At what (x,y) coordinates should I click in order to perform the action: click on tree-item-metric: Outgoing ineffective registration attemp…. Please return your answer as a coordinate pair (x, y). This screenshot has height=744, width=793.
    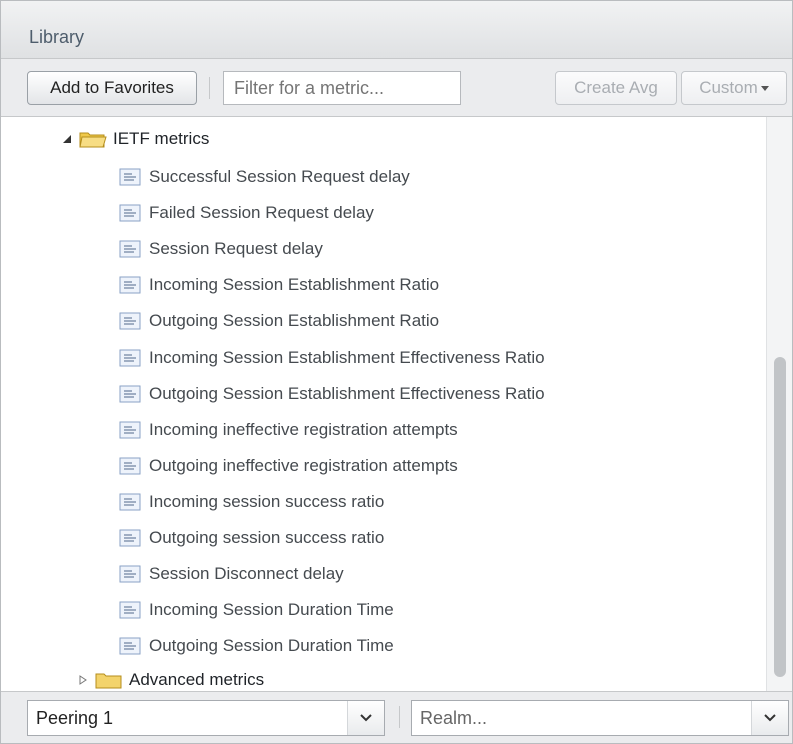
    Looking at the image, I should click on (288, 466).